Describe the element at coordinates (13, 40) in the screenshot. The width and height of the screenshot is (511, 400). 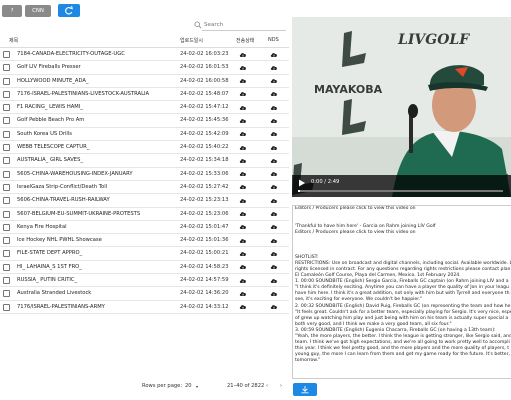
I see `header-title: 제목` at that location.